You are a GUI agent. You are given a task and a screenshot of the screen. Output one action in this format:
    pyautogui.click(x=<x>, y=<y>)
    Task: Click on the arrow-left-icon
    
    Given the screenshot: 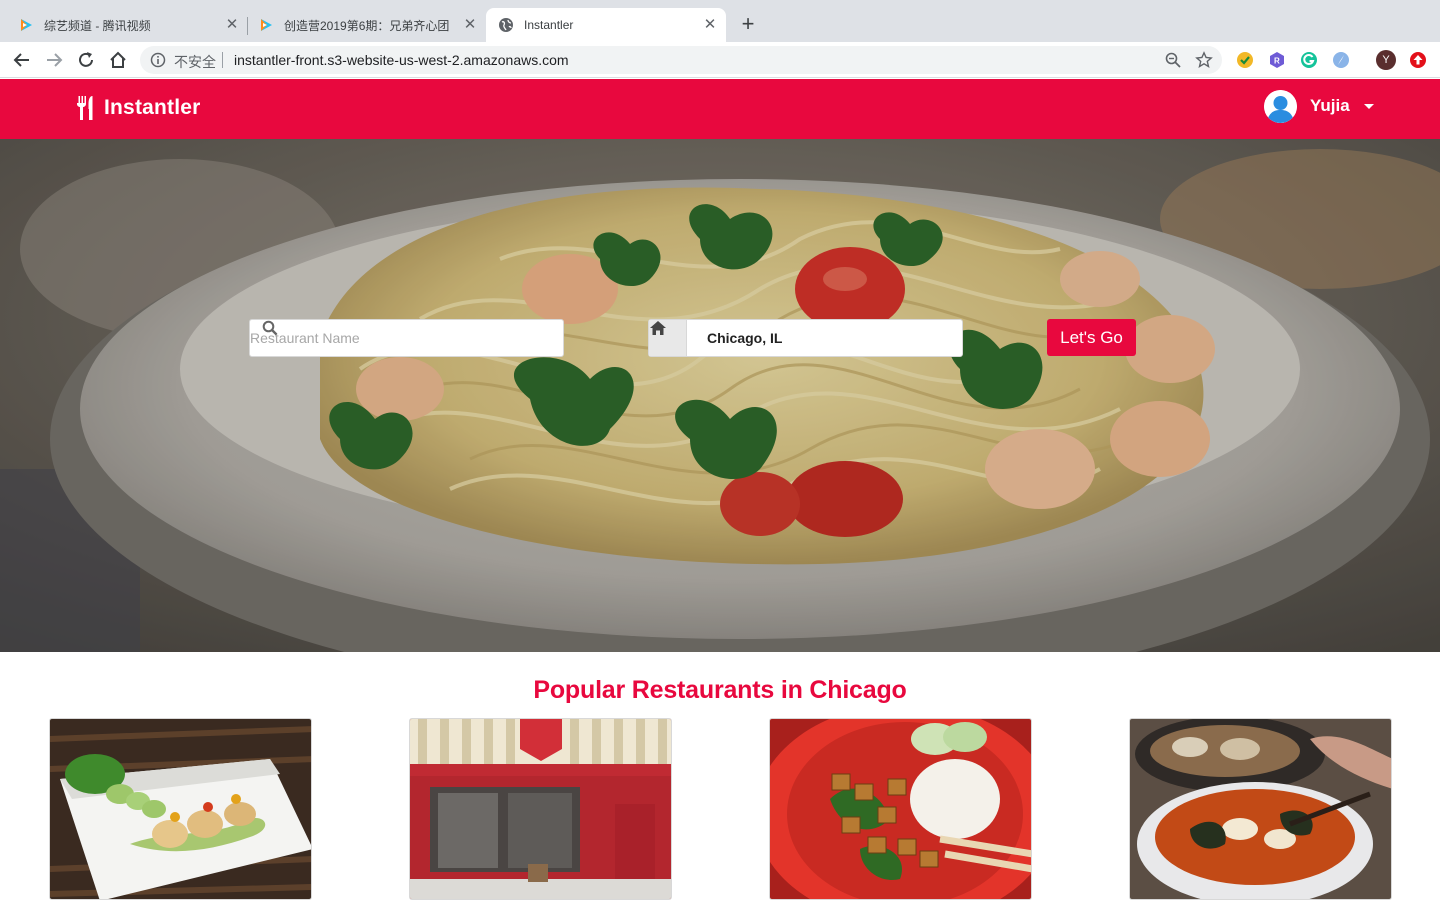 What is the action you would take?
    pyautogui.click(x=21, y=60)
    